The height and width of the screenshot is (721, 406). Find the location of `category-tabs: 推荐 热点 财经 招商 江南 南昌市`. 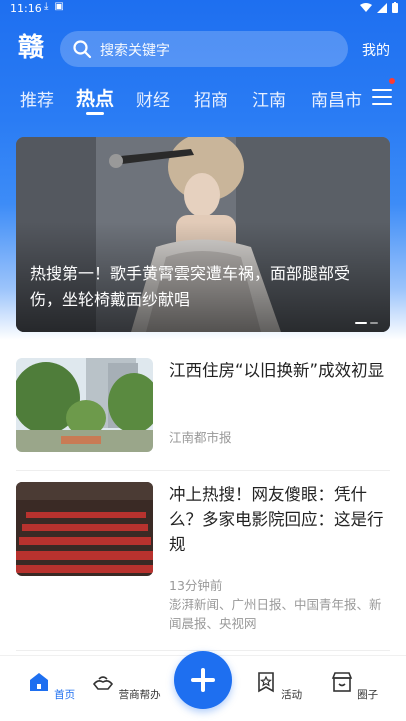

category-tabs: 推荐 热点 财经 招商 江南 南昌市 is located at coordinates (203, 100).